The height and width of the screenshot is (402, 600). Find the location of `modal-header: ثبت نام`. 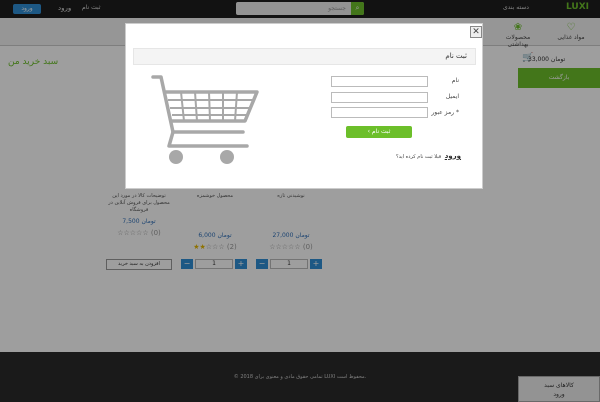

modal-header: ثبت نام is located at coordinates (304, 56).